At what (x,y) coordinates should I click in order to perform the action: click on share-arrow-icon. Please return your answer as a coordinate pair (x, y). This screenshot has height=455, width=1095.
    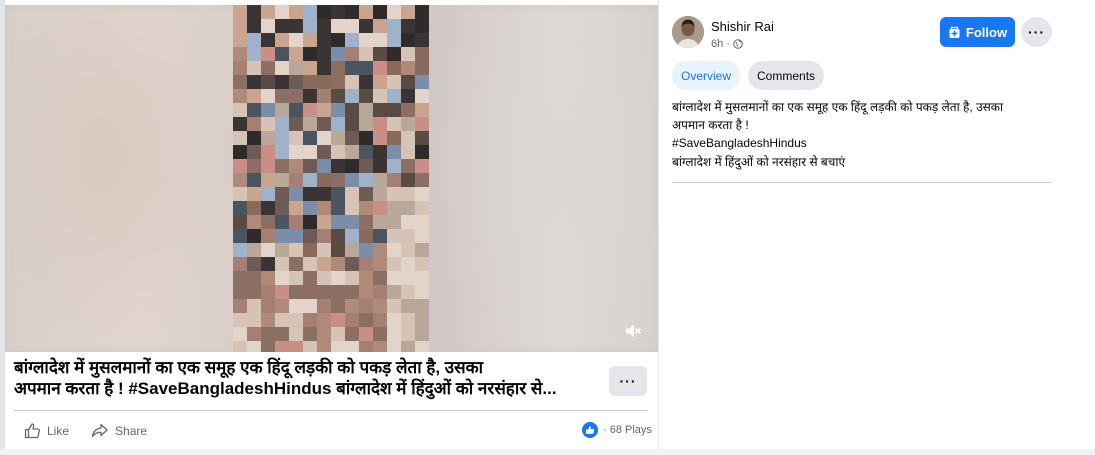
    Looking at the image, I should click on (99, 430).